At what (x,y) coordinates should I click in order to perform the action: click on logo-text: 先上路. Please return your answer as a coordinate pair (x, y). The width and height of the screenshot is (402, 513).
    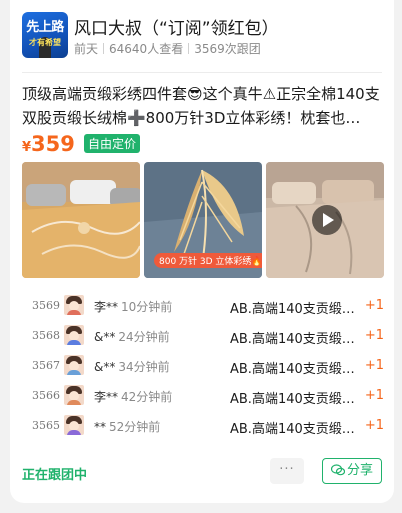
    Looking at the image, I should click on (45, 27).